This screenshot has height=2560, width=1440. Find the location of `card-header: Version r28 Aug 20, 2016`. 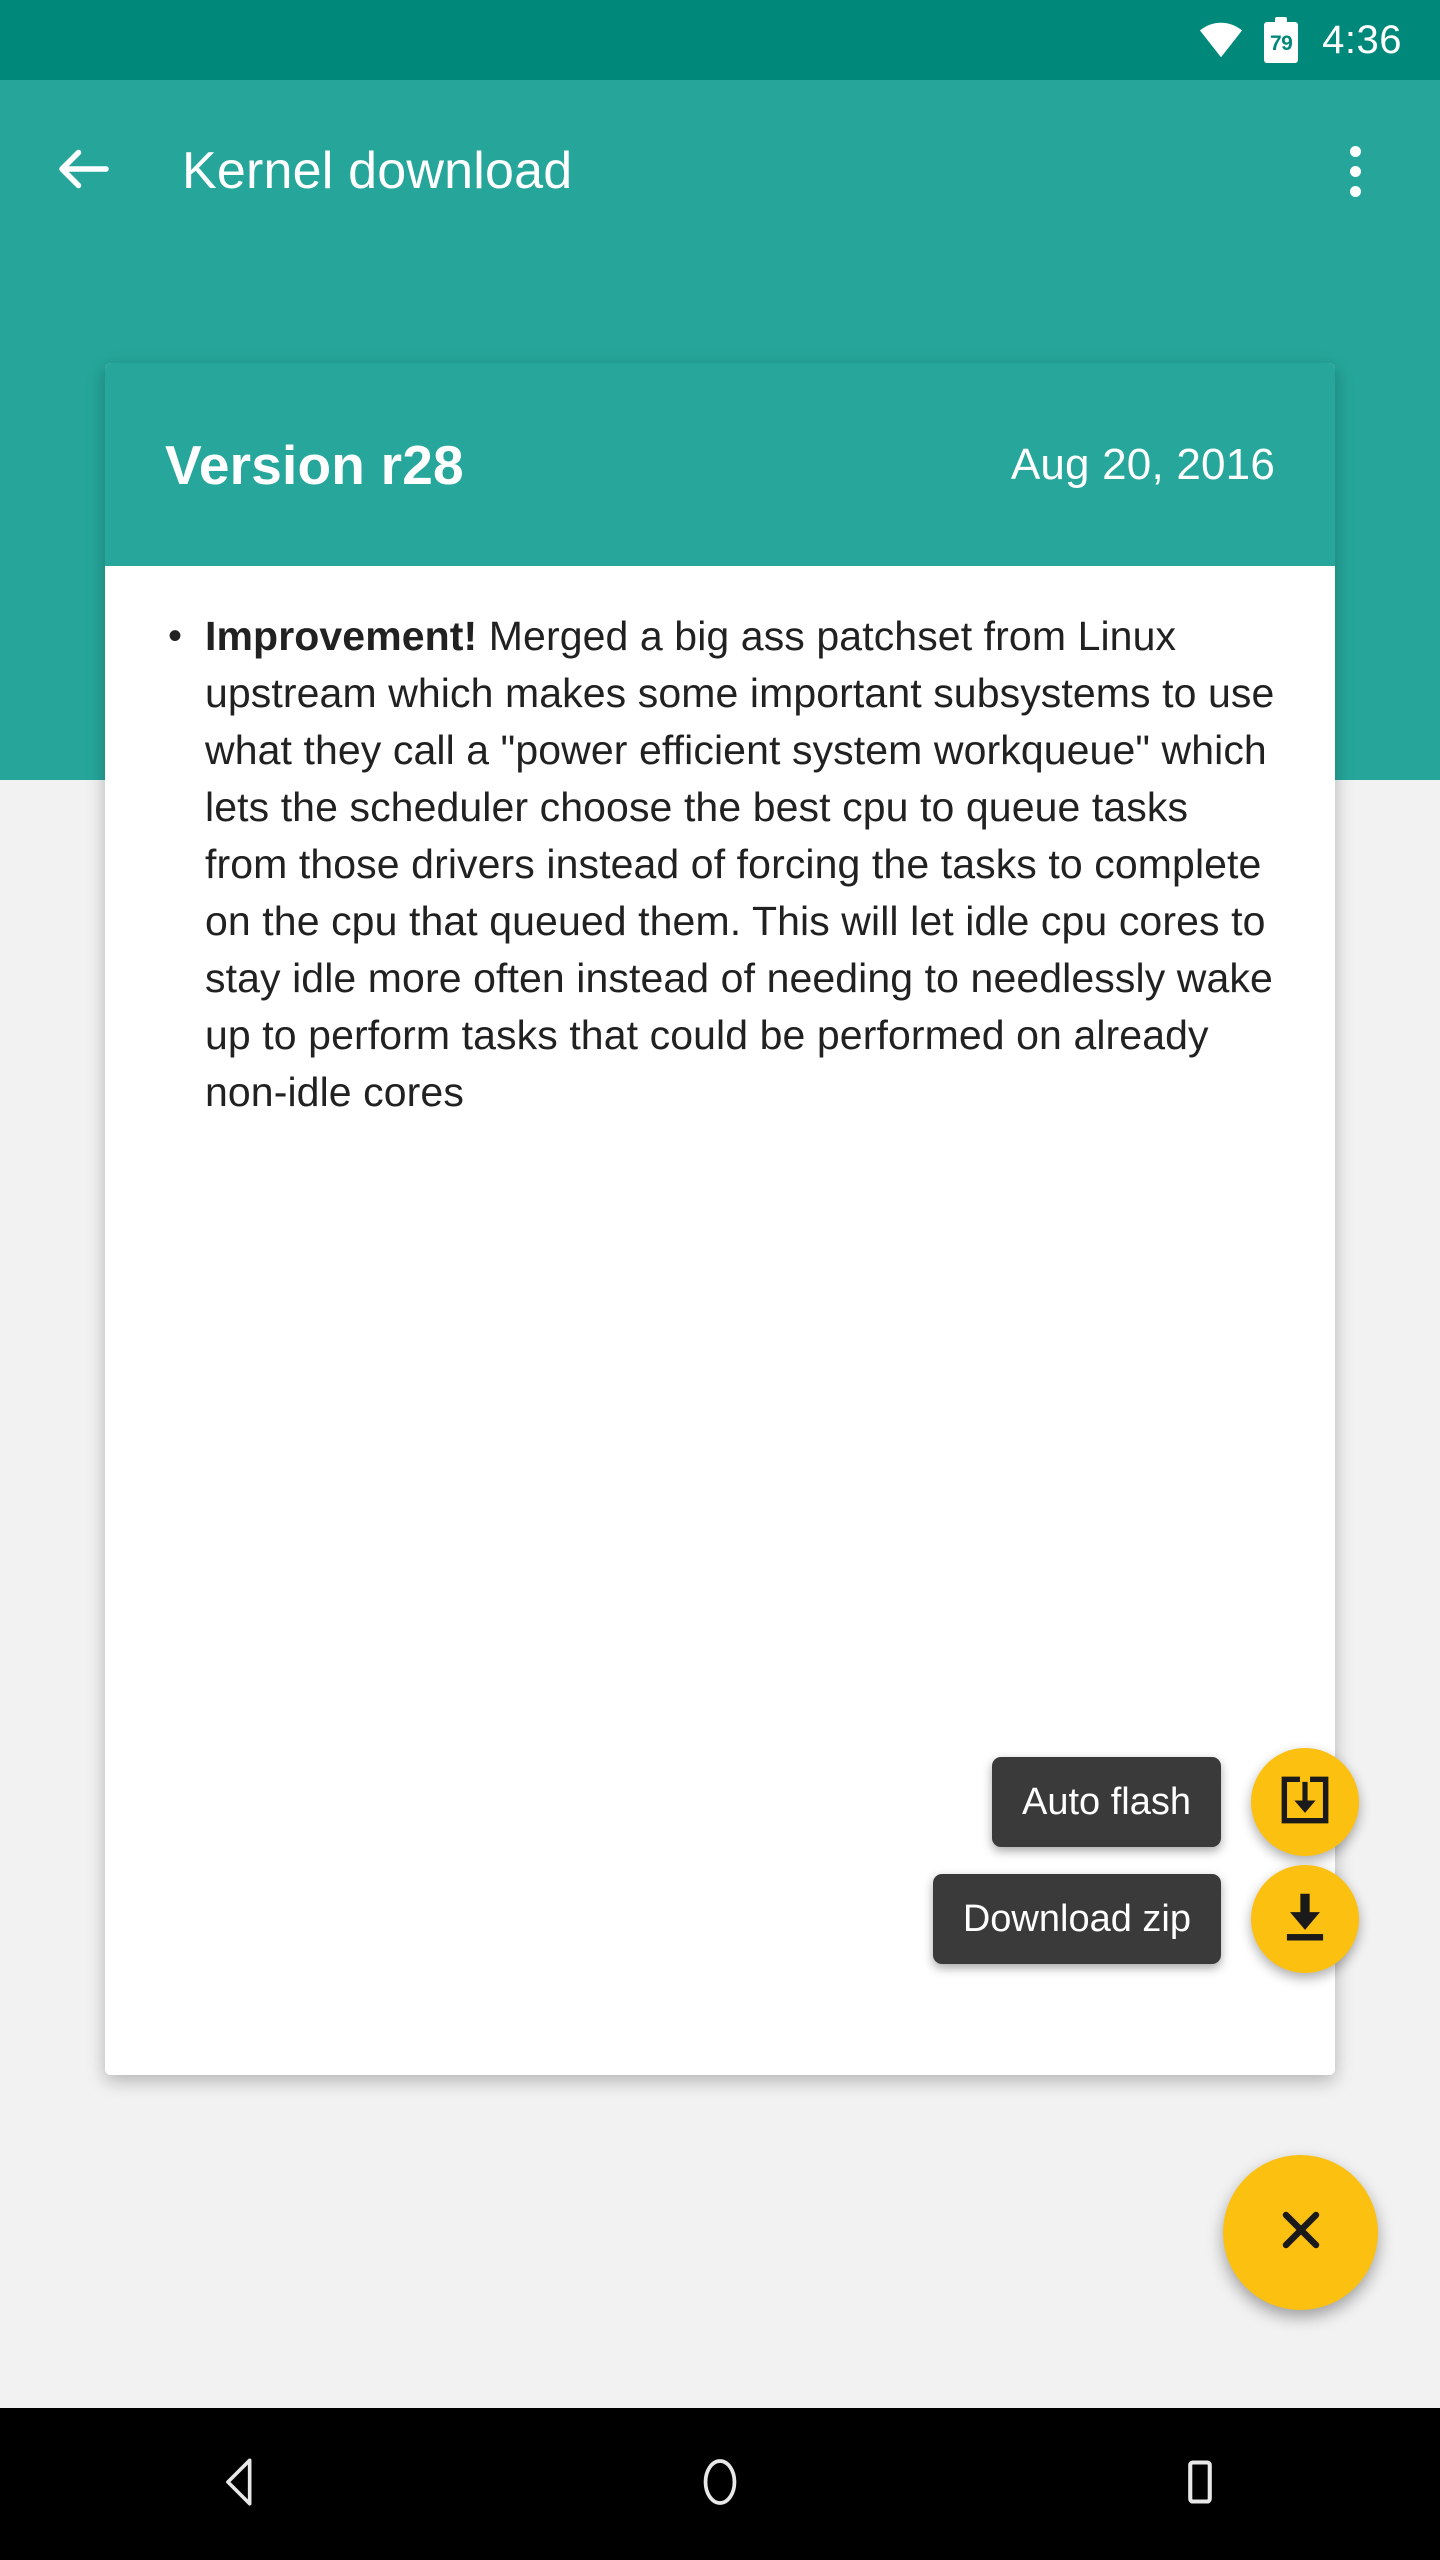

card-header: Version r28 Aug 20, 2016 is located at coordinates (720, 464).